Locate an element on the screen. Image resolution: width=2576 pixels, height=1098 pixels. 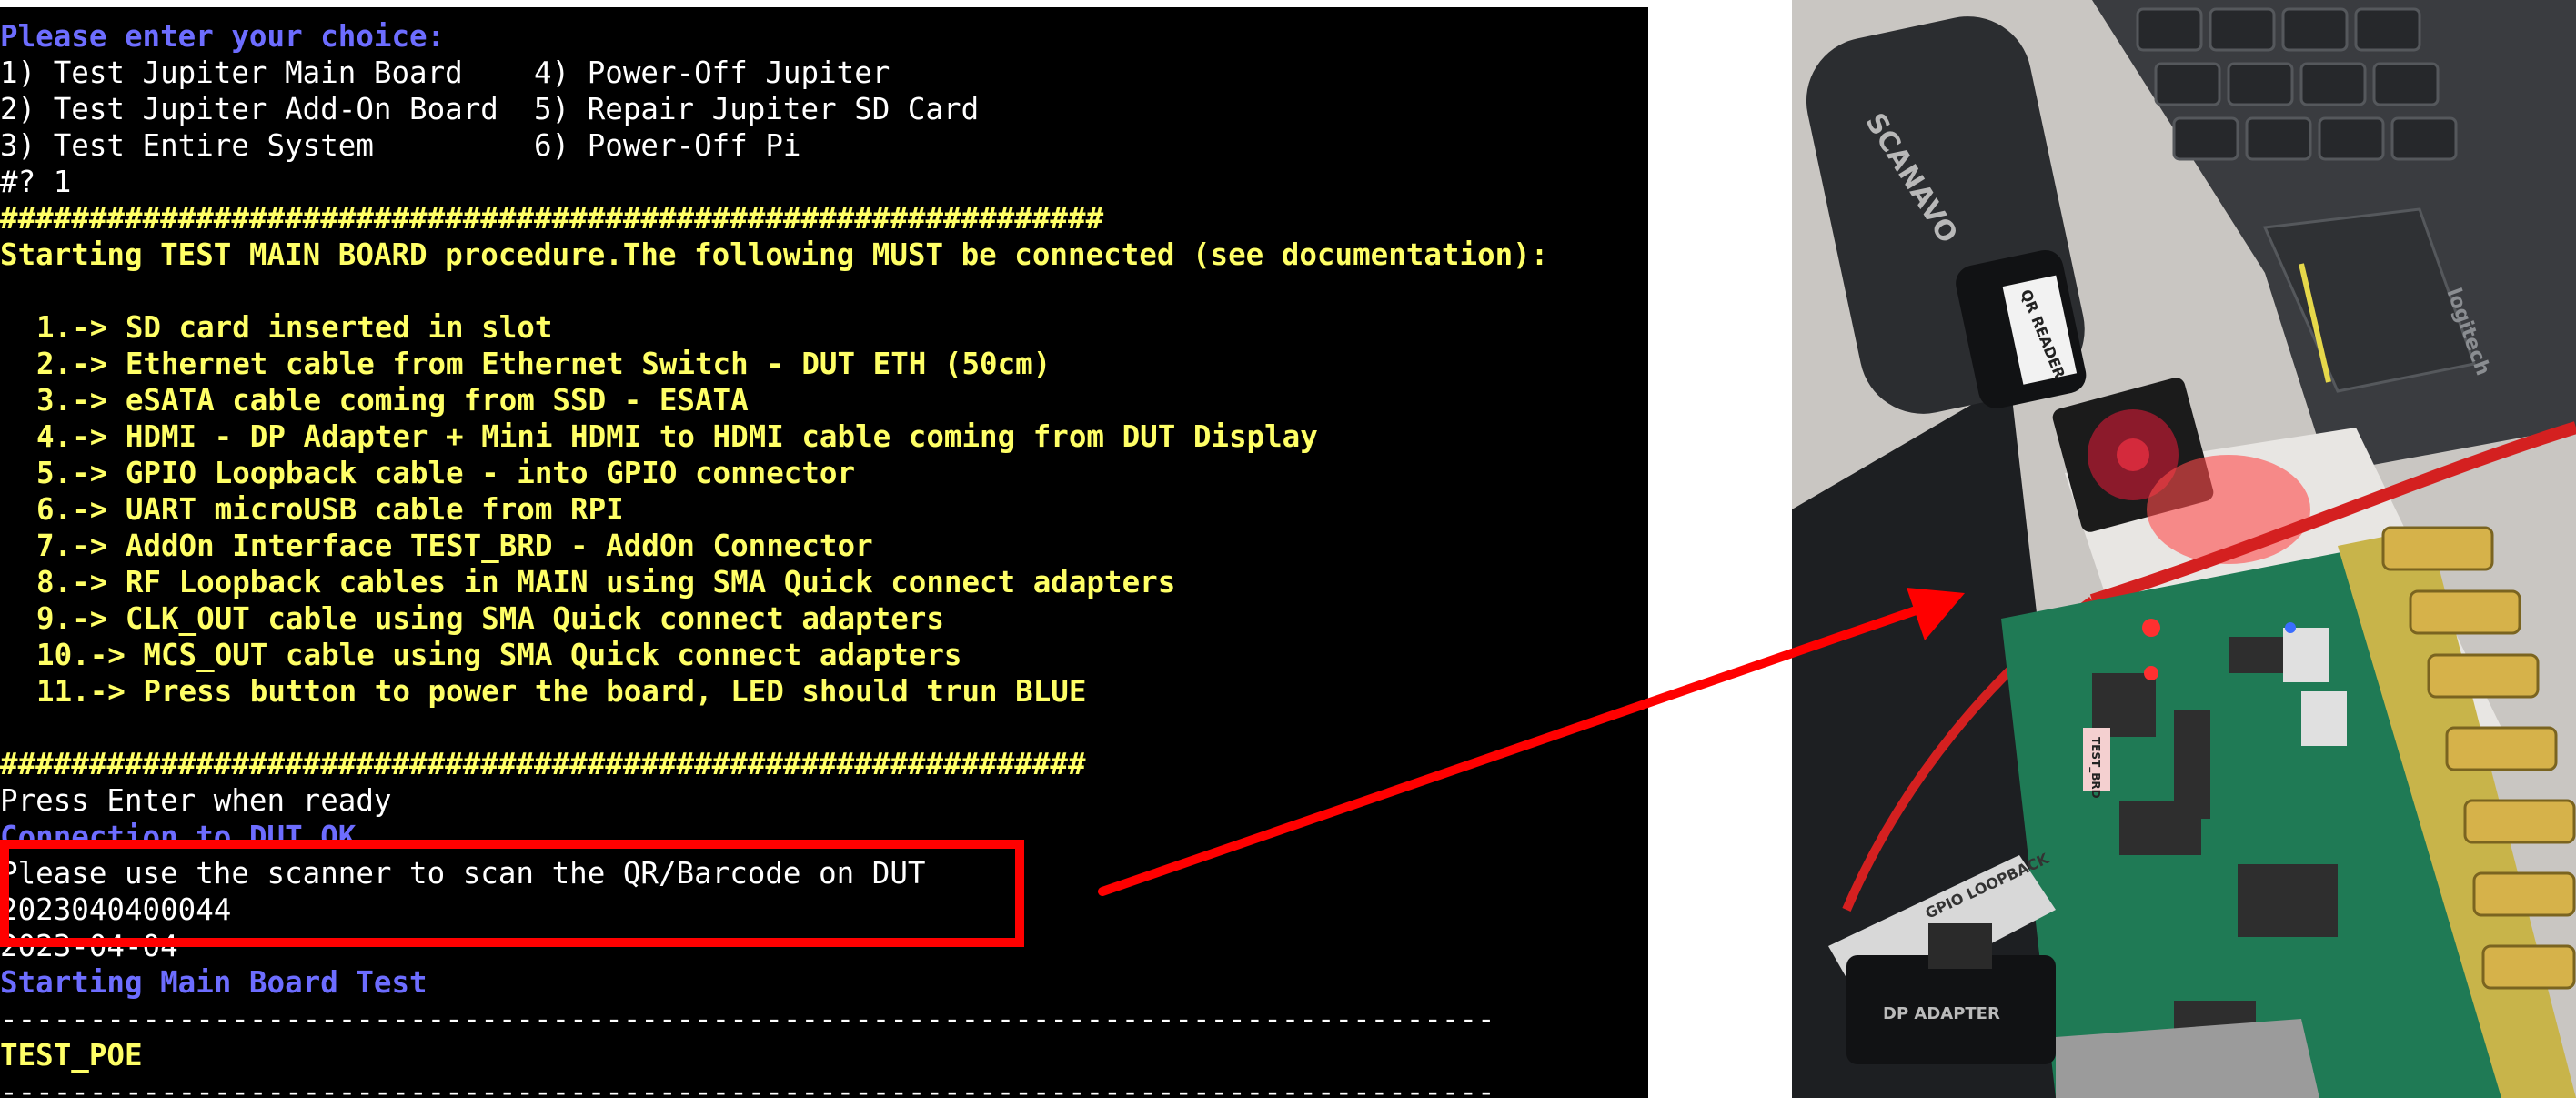
checklist-item: 3.-> eSATA cable coming from SSD - ESATA is located at coordinates (392, 401).